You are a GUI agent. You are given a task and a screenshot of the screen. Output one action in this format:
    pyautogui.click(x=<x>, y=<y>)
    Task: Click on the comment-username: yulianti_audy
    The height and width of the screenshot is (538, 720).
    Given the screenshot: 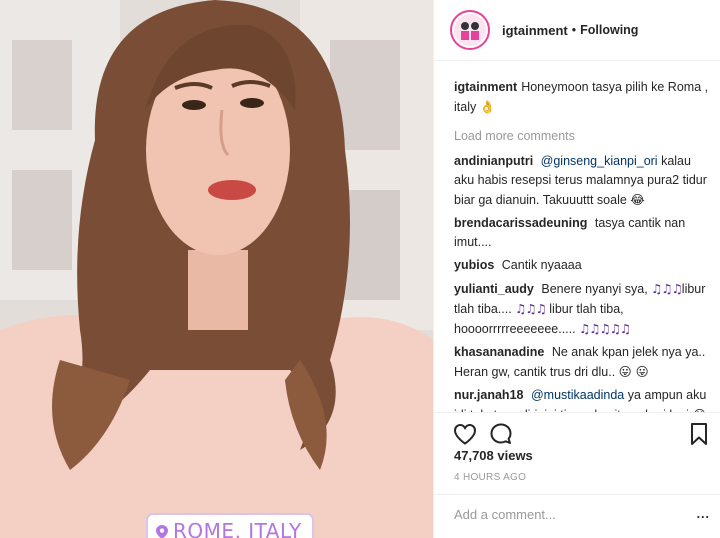 What is the action you would take?
    pyautogui.click(x=494, y=289)
    